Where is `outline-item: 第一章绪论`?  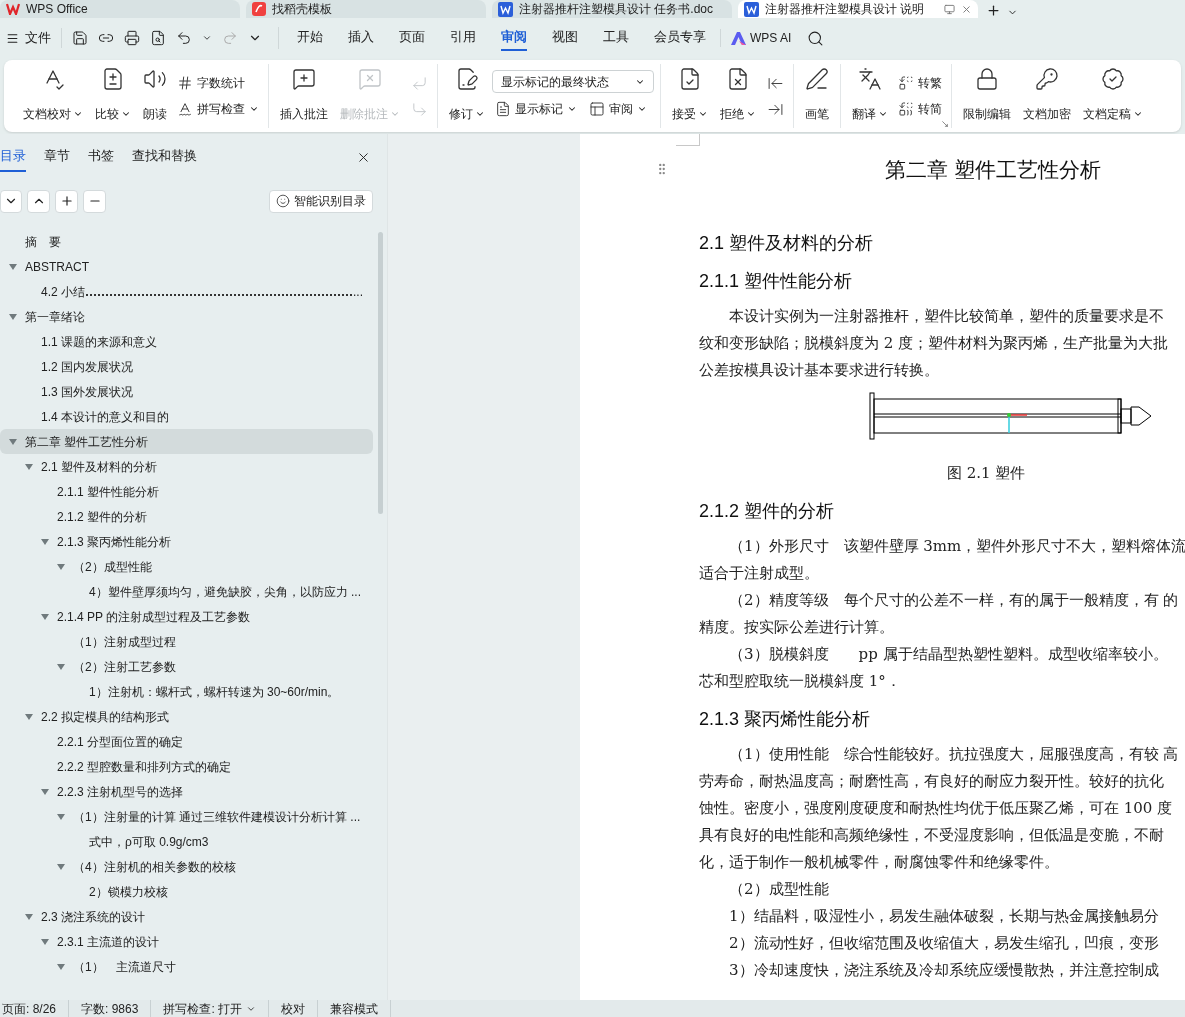
outline-item: 第一章绪论 is located at coordinates (186, 316).